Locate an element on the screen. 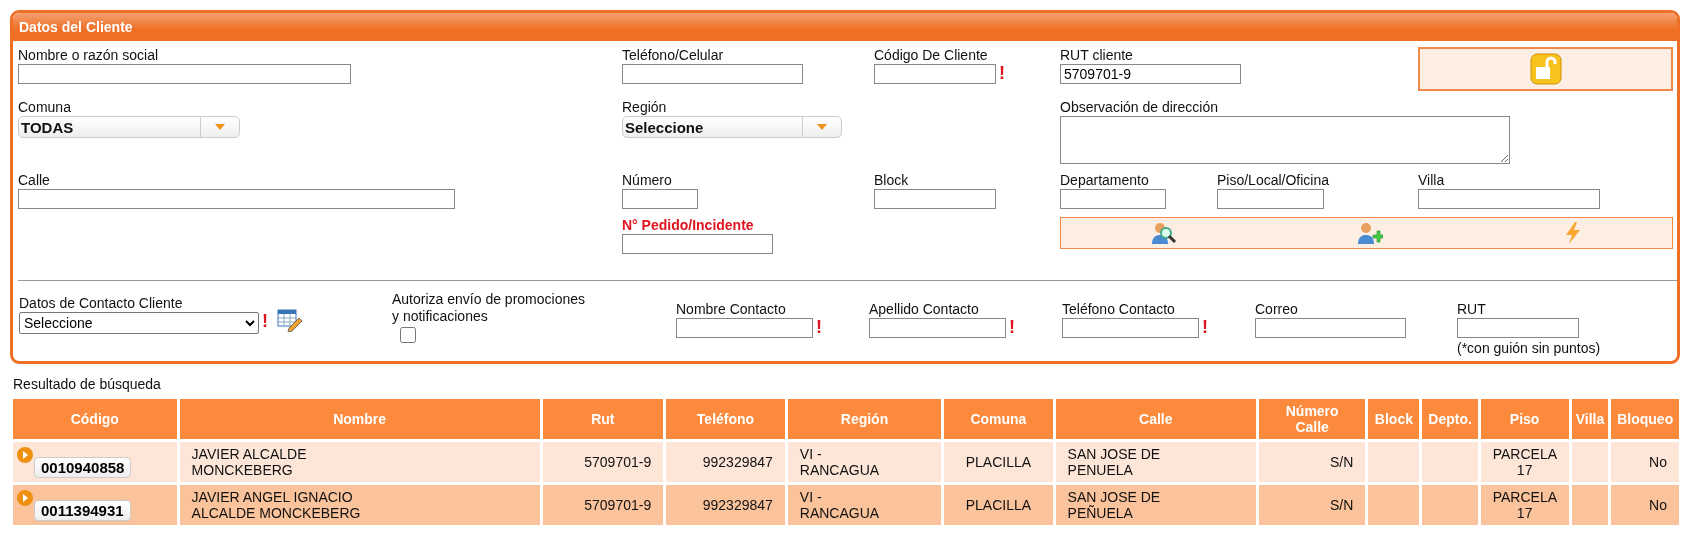  table-cell: JAVIER ANGEL IGNACIO ALCALDE MONCKEBERG is located at coordinates (359, 505).